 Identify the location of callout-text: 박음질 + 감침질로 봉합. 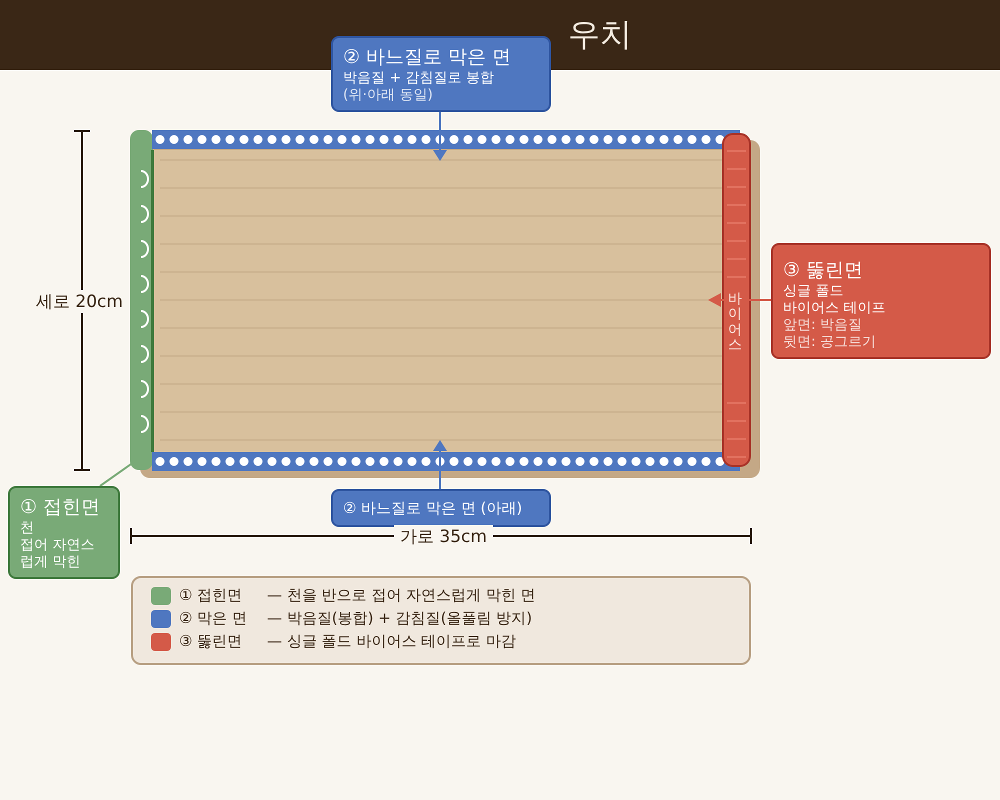
(419, 78).